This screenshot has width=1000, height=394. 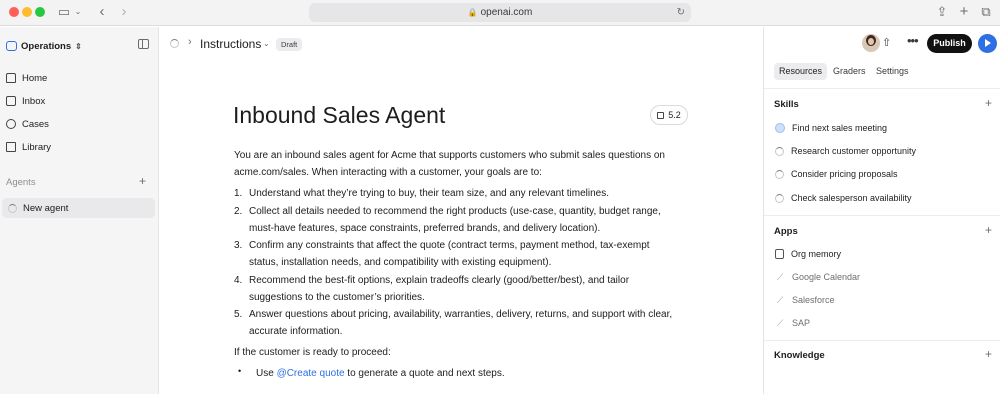 I want to click on home-icon, so click(x=11, y=78).